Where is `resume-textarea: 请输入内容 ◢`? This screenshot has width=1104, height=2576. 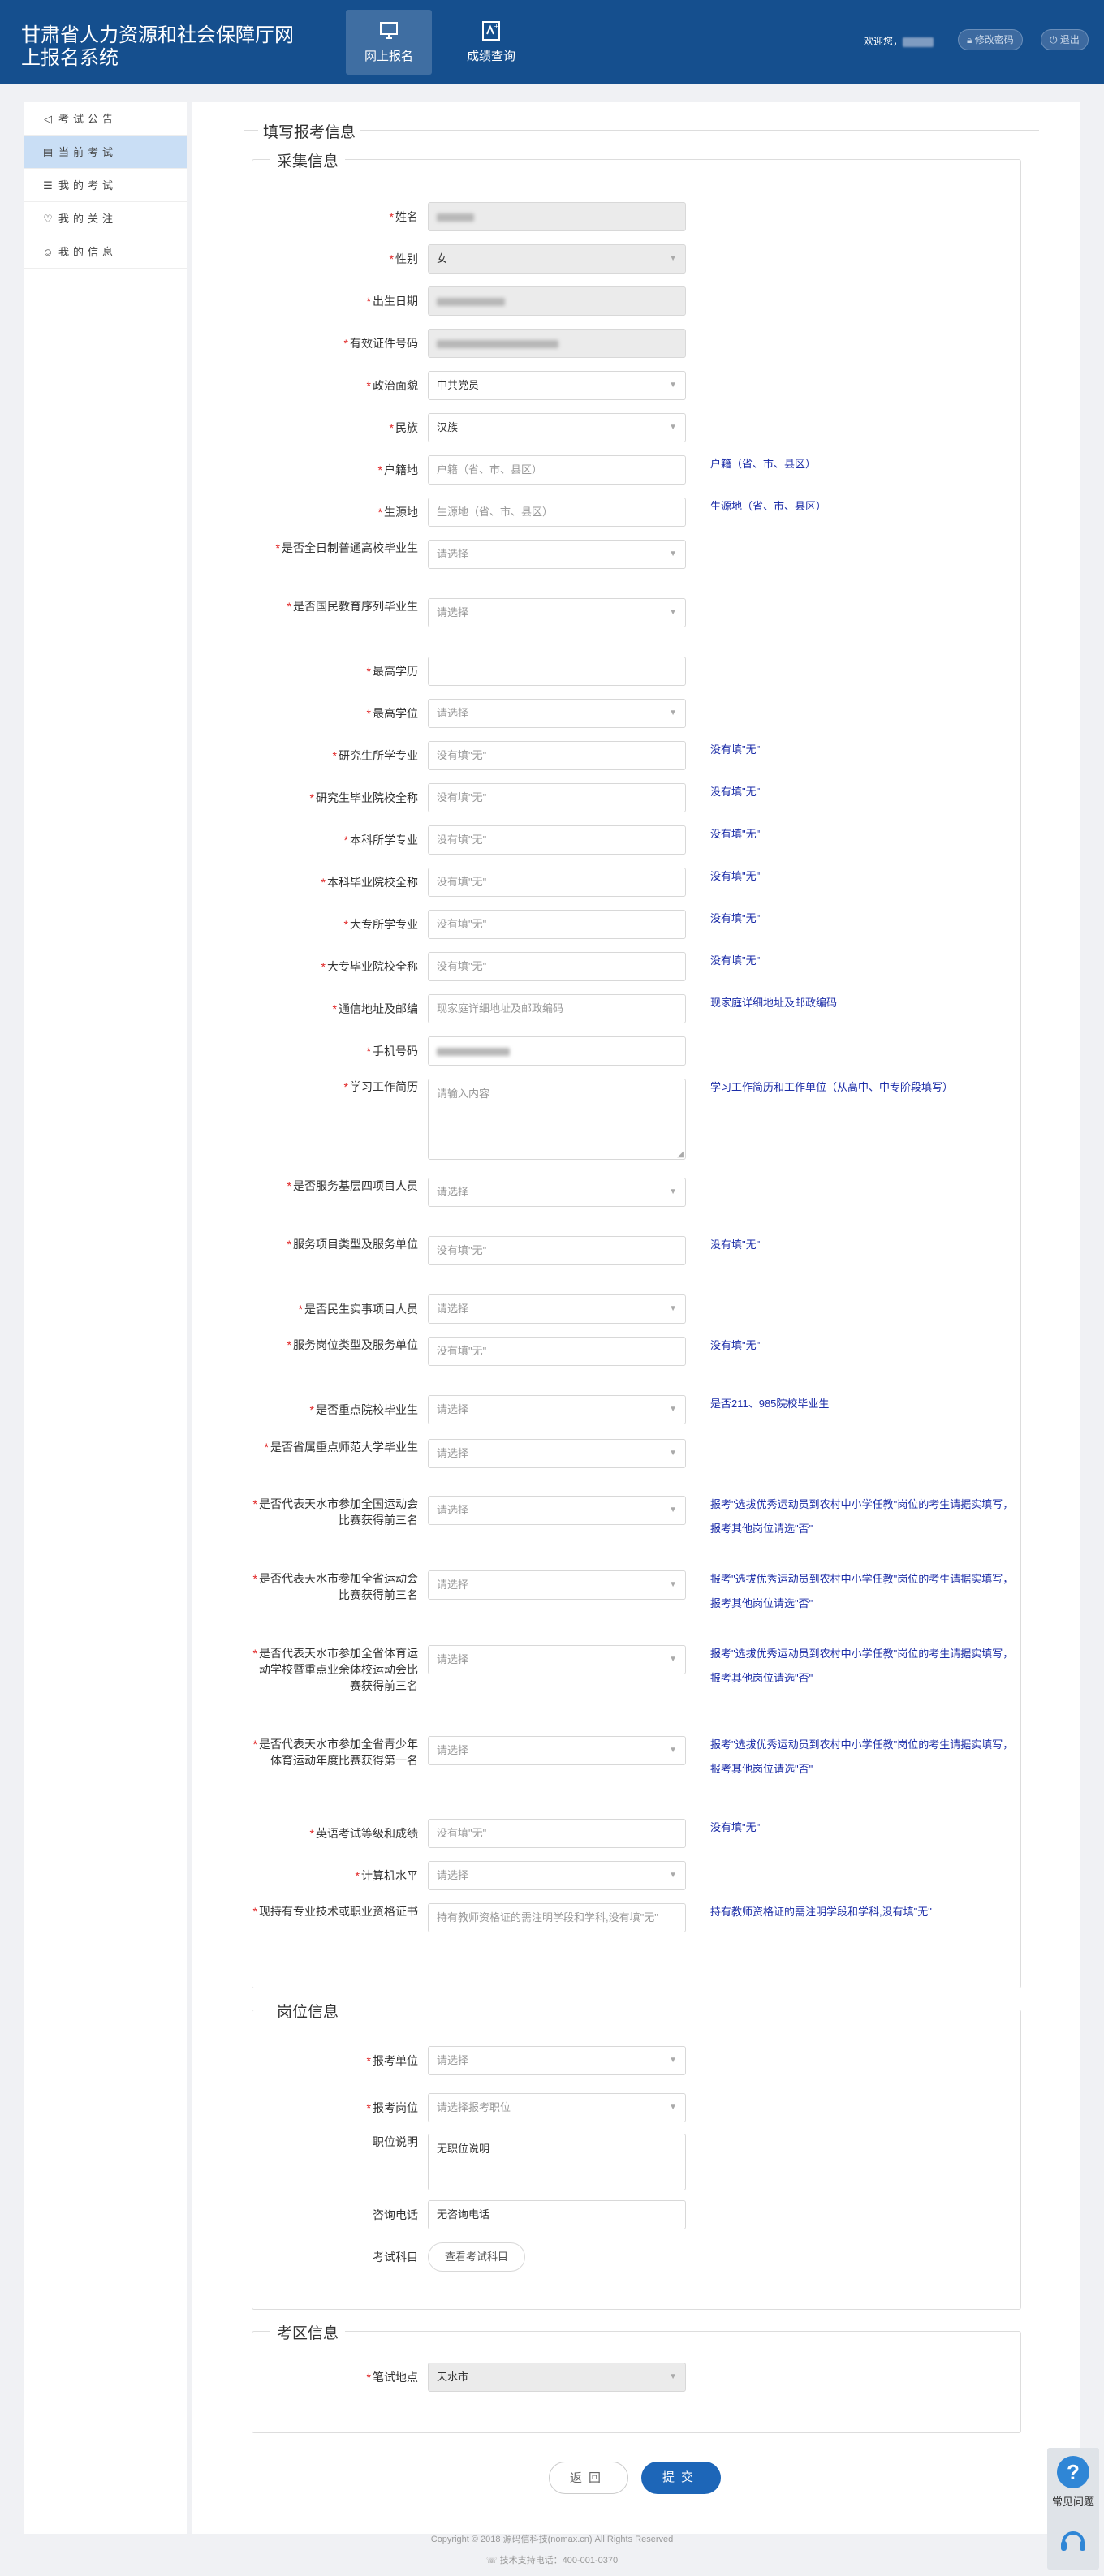 resume-textarea: 请输入内容 ◢ is located at coordinates (557, 1120).